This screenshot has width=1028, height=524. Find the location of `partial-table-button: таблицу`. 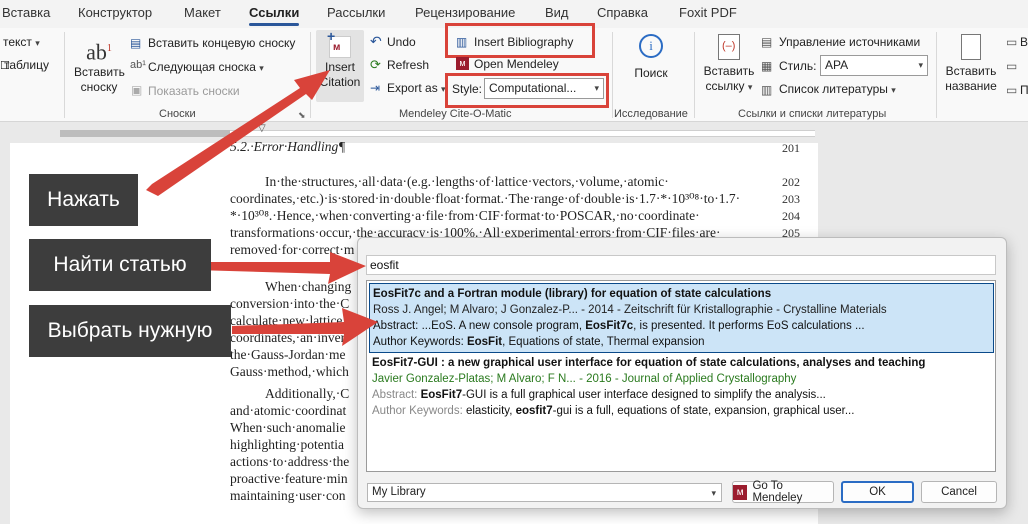

partial-table-button: таблицу is located at coordinates (26, 65).